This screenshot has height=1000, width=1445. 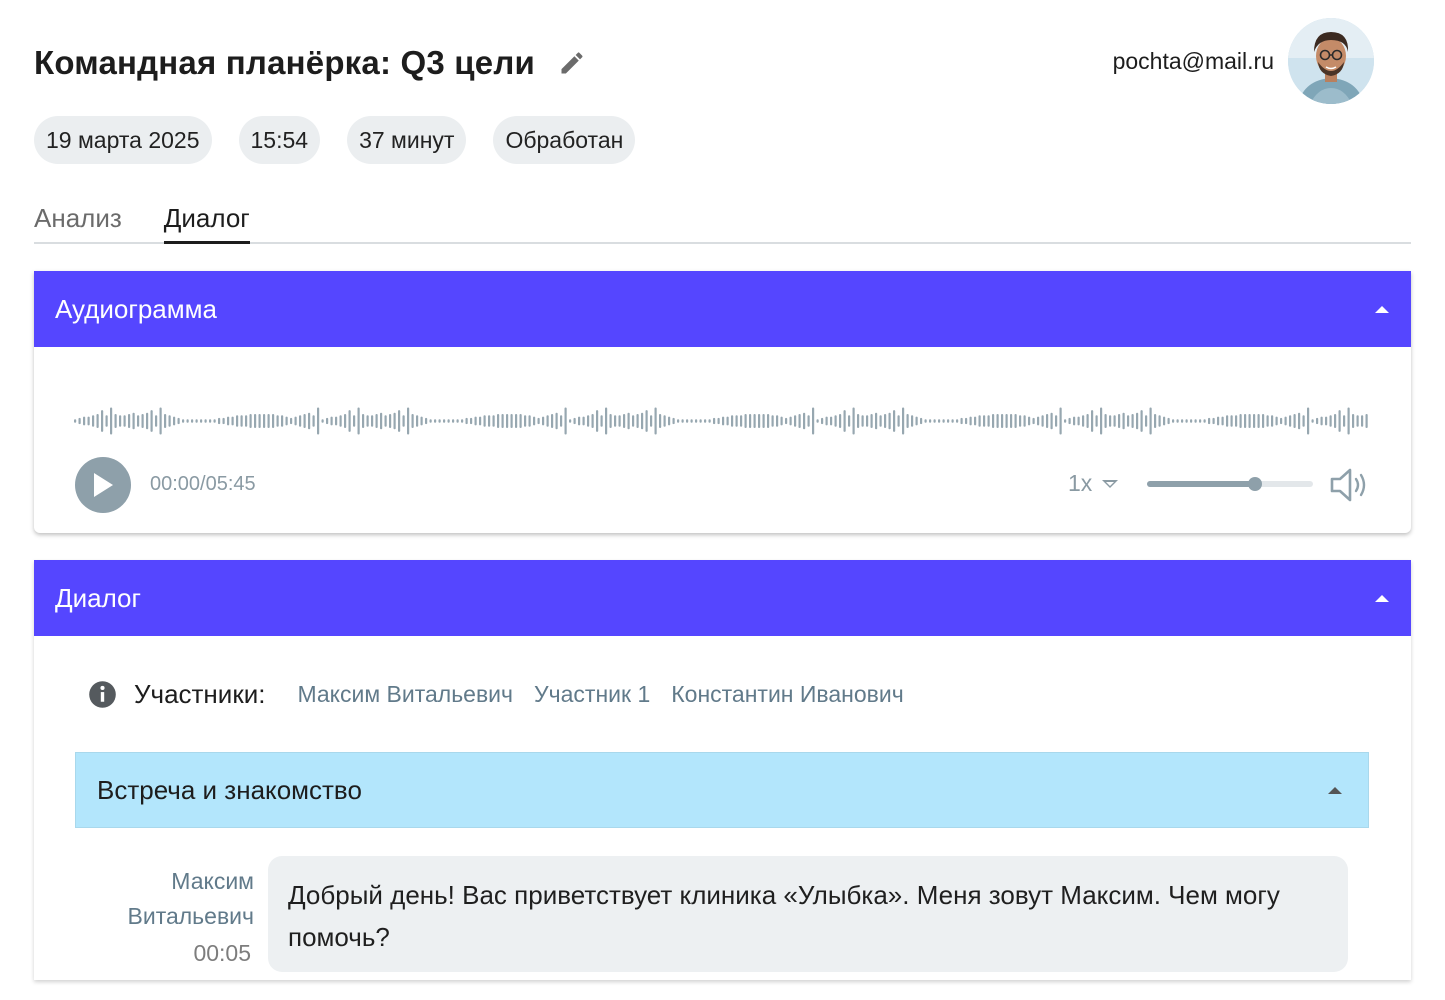 I want to click on avatar, so click(x=1331, y=61).